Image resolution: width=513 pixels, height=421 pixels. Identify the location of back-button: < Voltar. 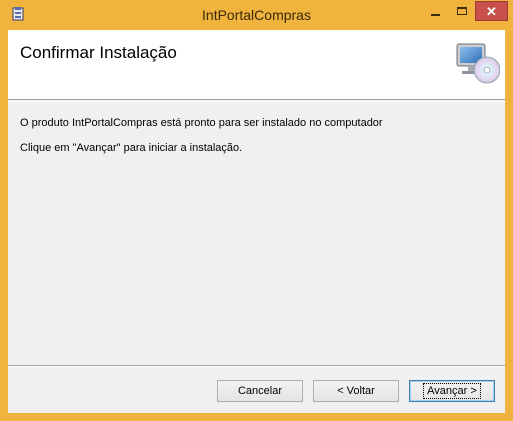
(356, 391).